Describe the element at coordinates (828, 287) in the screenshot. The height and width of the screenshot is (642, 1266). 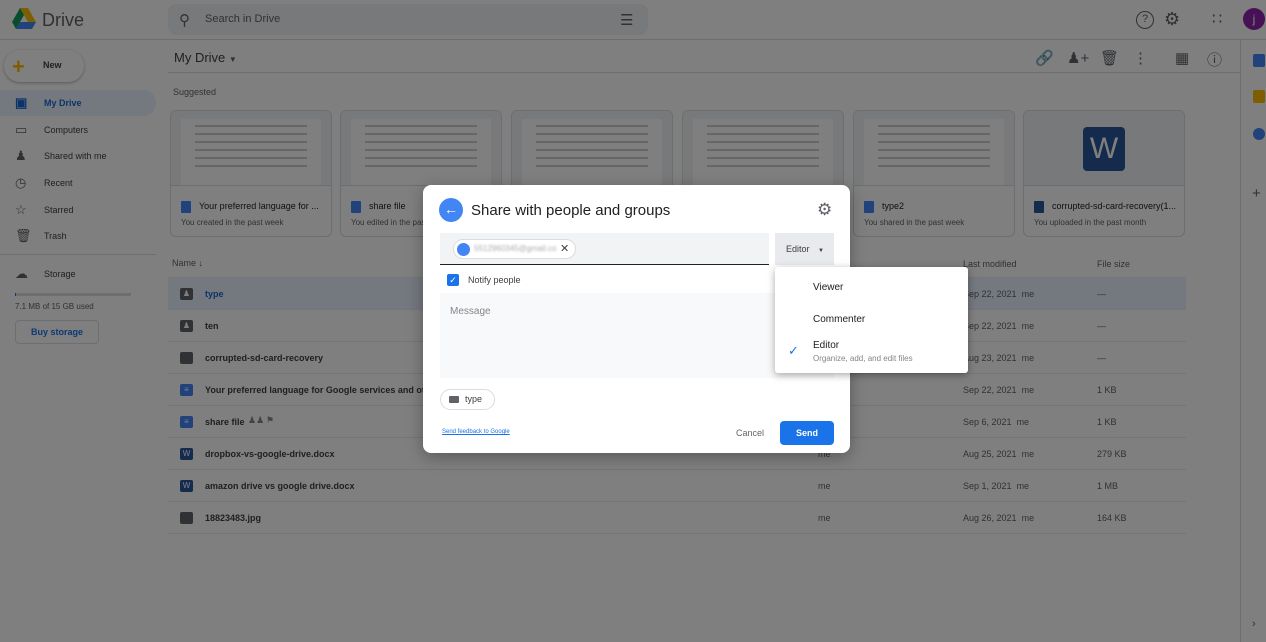
I see `menu-item-viewer: Viewer` at that location.